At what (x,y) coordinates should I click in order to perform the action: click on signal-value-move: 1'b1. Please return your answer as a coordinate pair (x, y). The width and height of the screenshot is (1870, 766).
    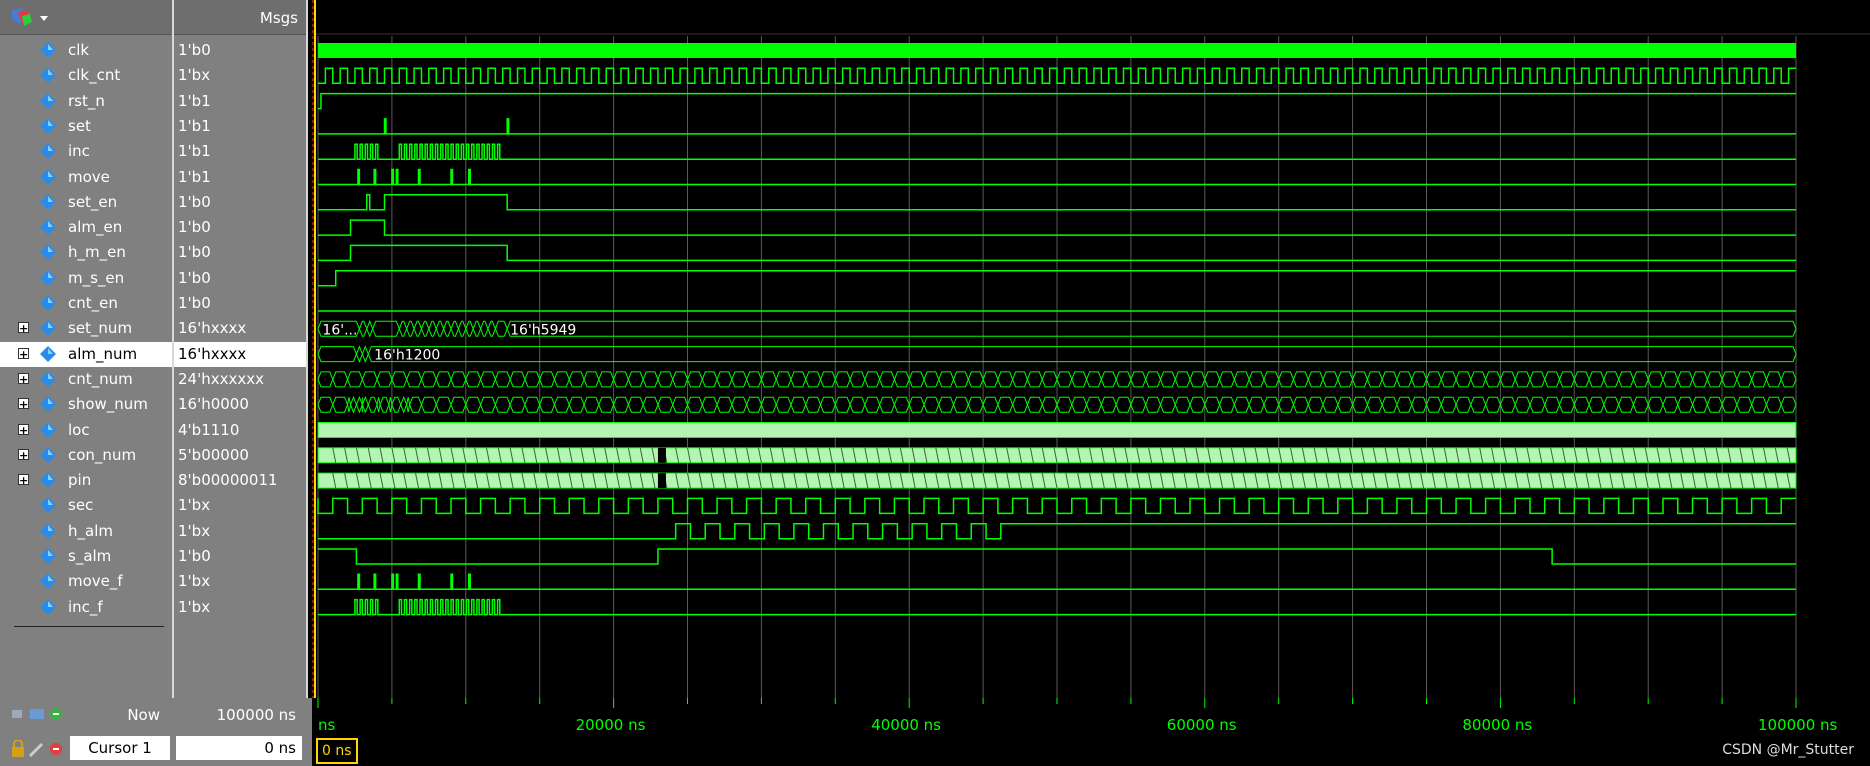
    Looking at the image, I should click on (240, 177).